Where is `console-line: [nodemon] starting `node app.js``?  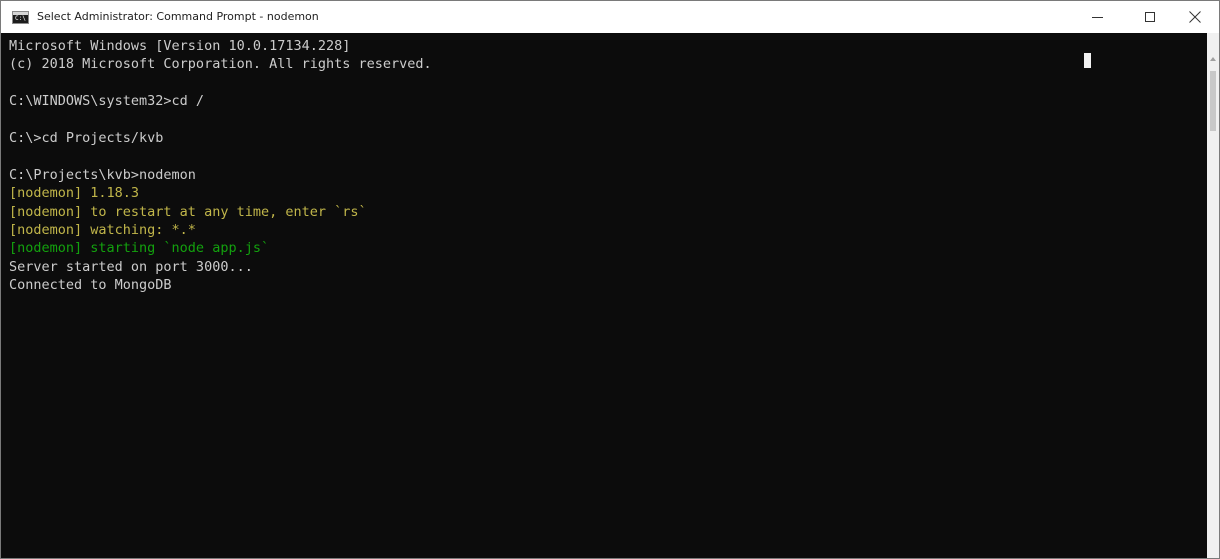
console-line: [nodemon] starting `node app.js` is located at coordinates (139, 248).